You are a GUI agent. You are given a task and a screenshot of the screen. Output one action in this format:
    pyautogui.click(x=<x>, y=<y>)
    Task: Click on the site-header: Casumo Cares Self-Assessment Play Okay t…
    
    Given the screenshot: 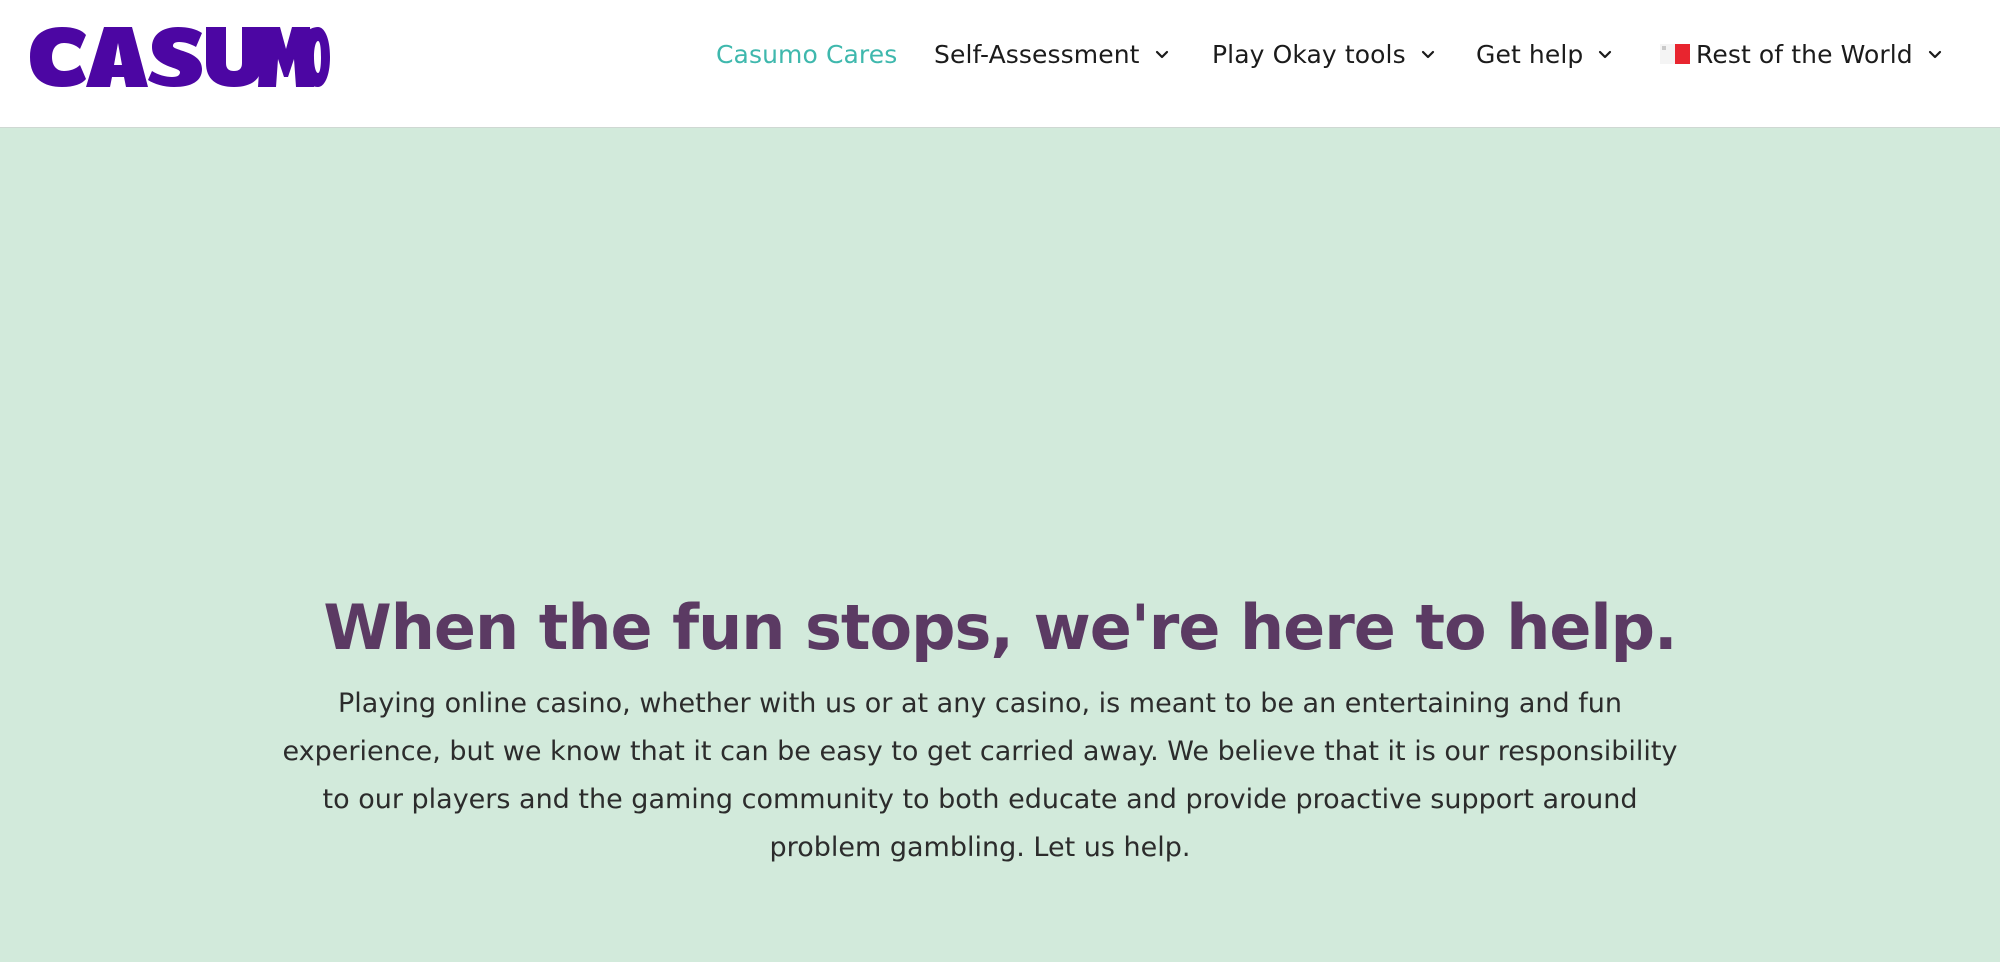 What is the action you would take?
    pyautogui.click(x=1000, y=64)
    